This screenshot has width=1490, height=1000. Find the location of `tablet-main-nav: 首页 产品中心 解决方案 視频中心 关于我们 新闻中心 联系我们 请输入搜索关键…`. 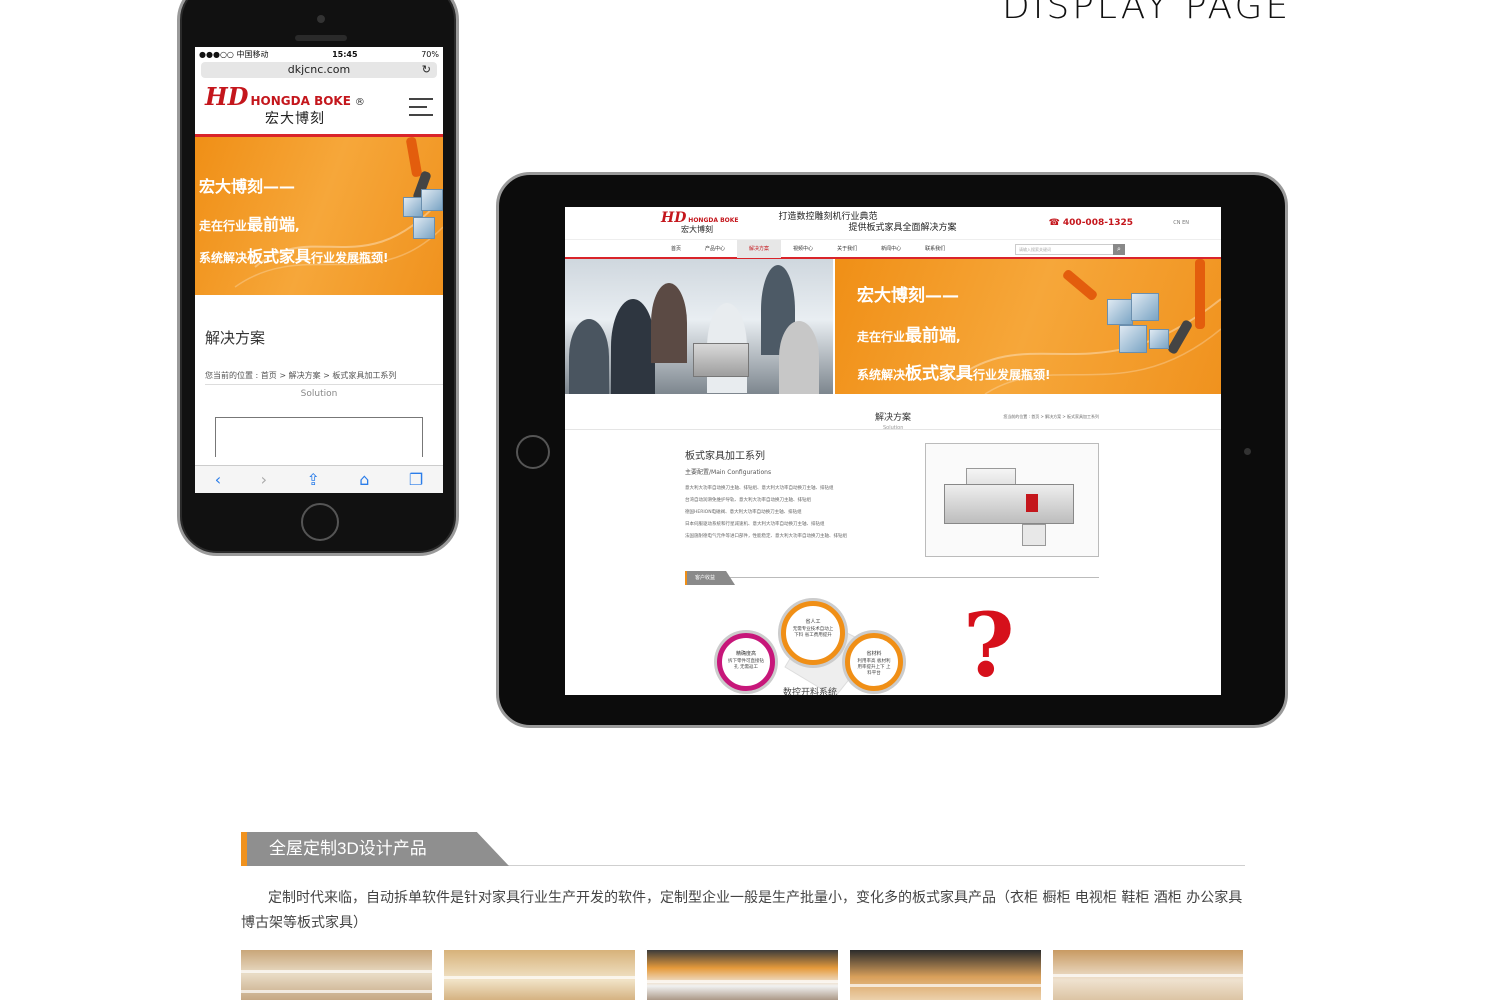

tablet-main-nav: 首页 产品中心 解决方案 視频中心 关于我们 新闻中心 联系我们 请输入搜索关键… is located at coordinates (893, 249).